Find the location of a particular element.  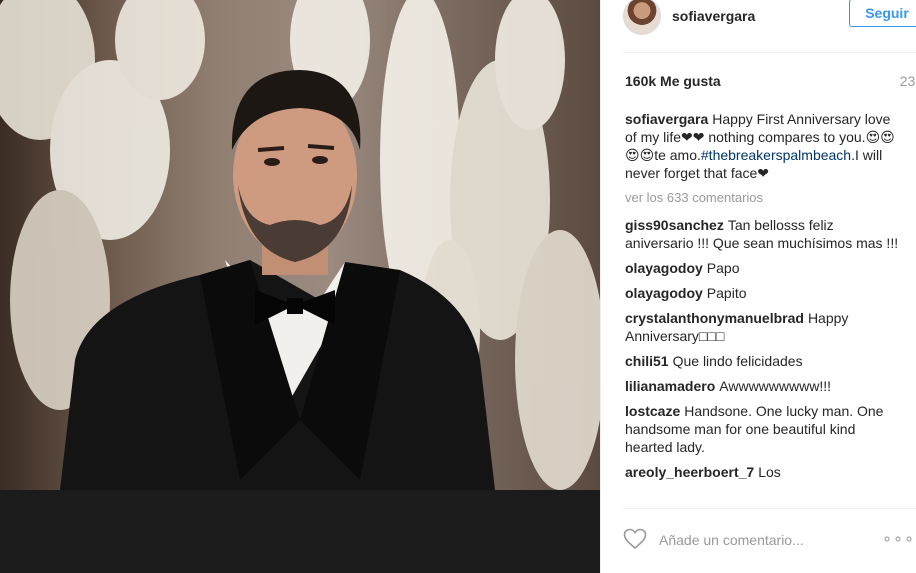

comment-text: Que lindo felicidades is located at coordinates (737, 361).